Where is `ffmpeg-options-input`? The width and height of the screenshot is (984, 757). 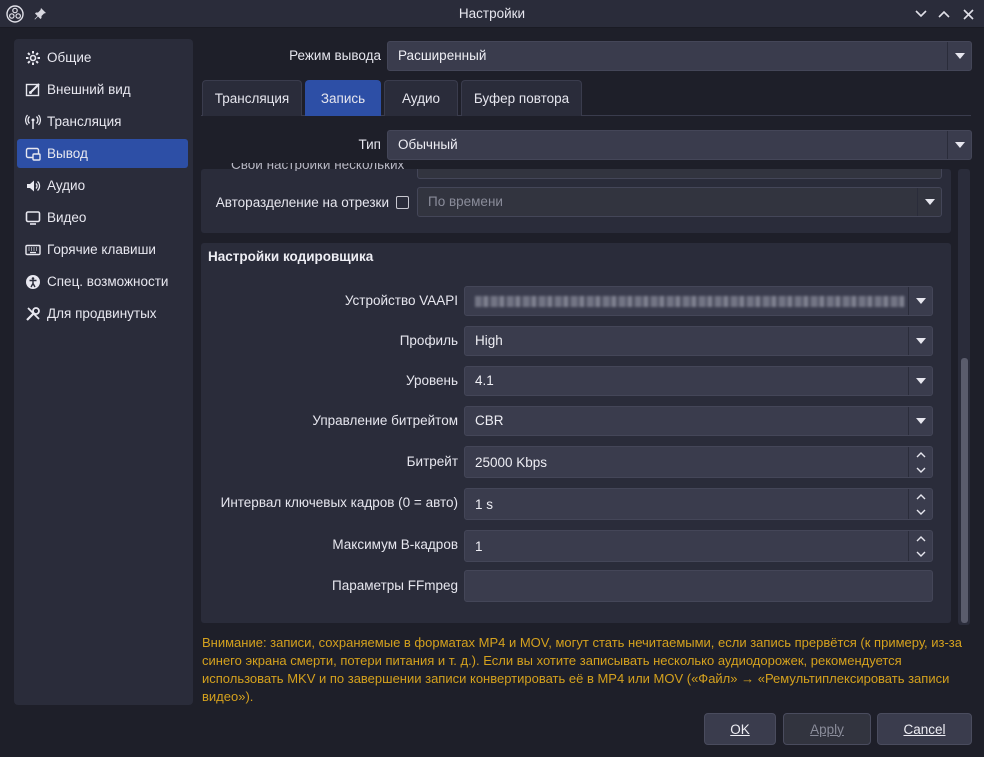
ffmpeg-options-input is located at coordinates (698, 586).